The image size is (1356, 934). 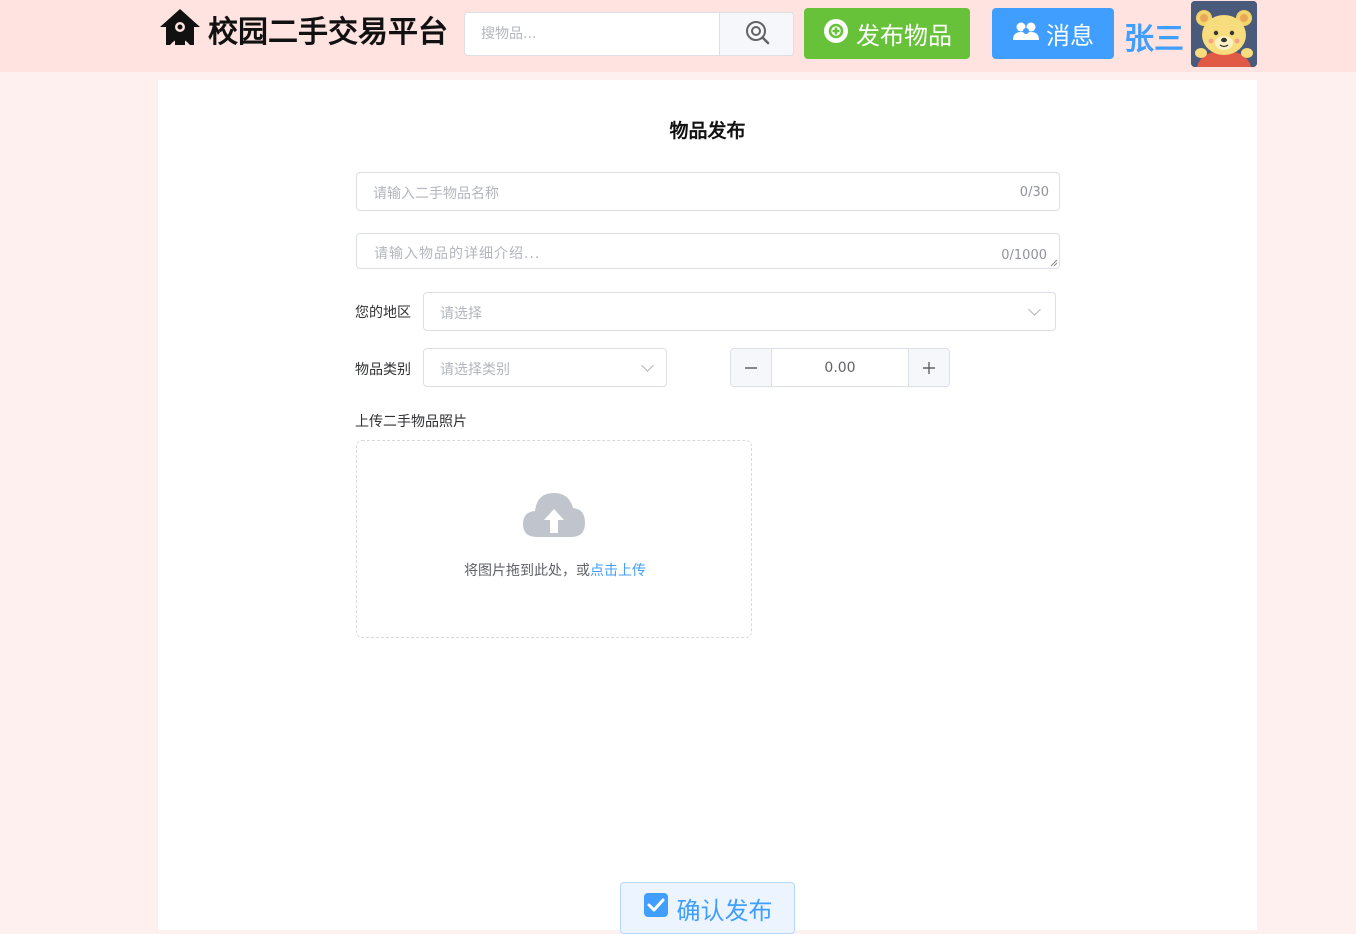 I want to click on search-icon, so click(x=757, y=34).